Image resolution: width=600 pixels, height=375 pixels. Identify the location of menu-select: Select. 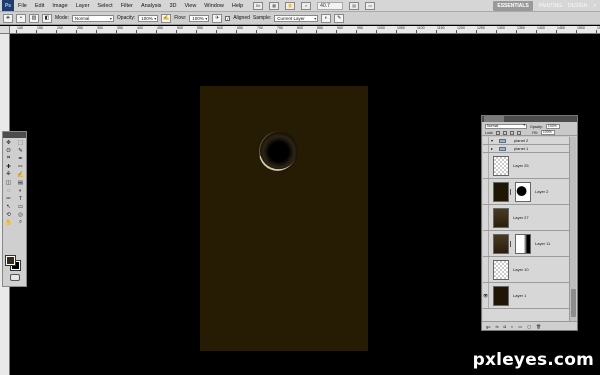
(104, 6).